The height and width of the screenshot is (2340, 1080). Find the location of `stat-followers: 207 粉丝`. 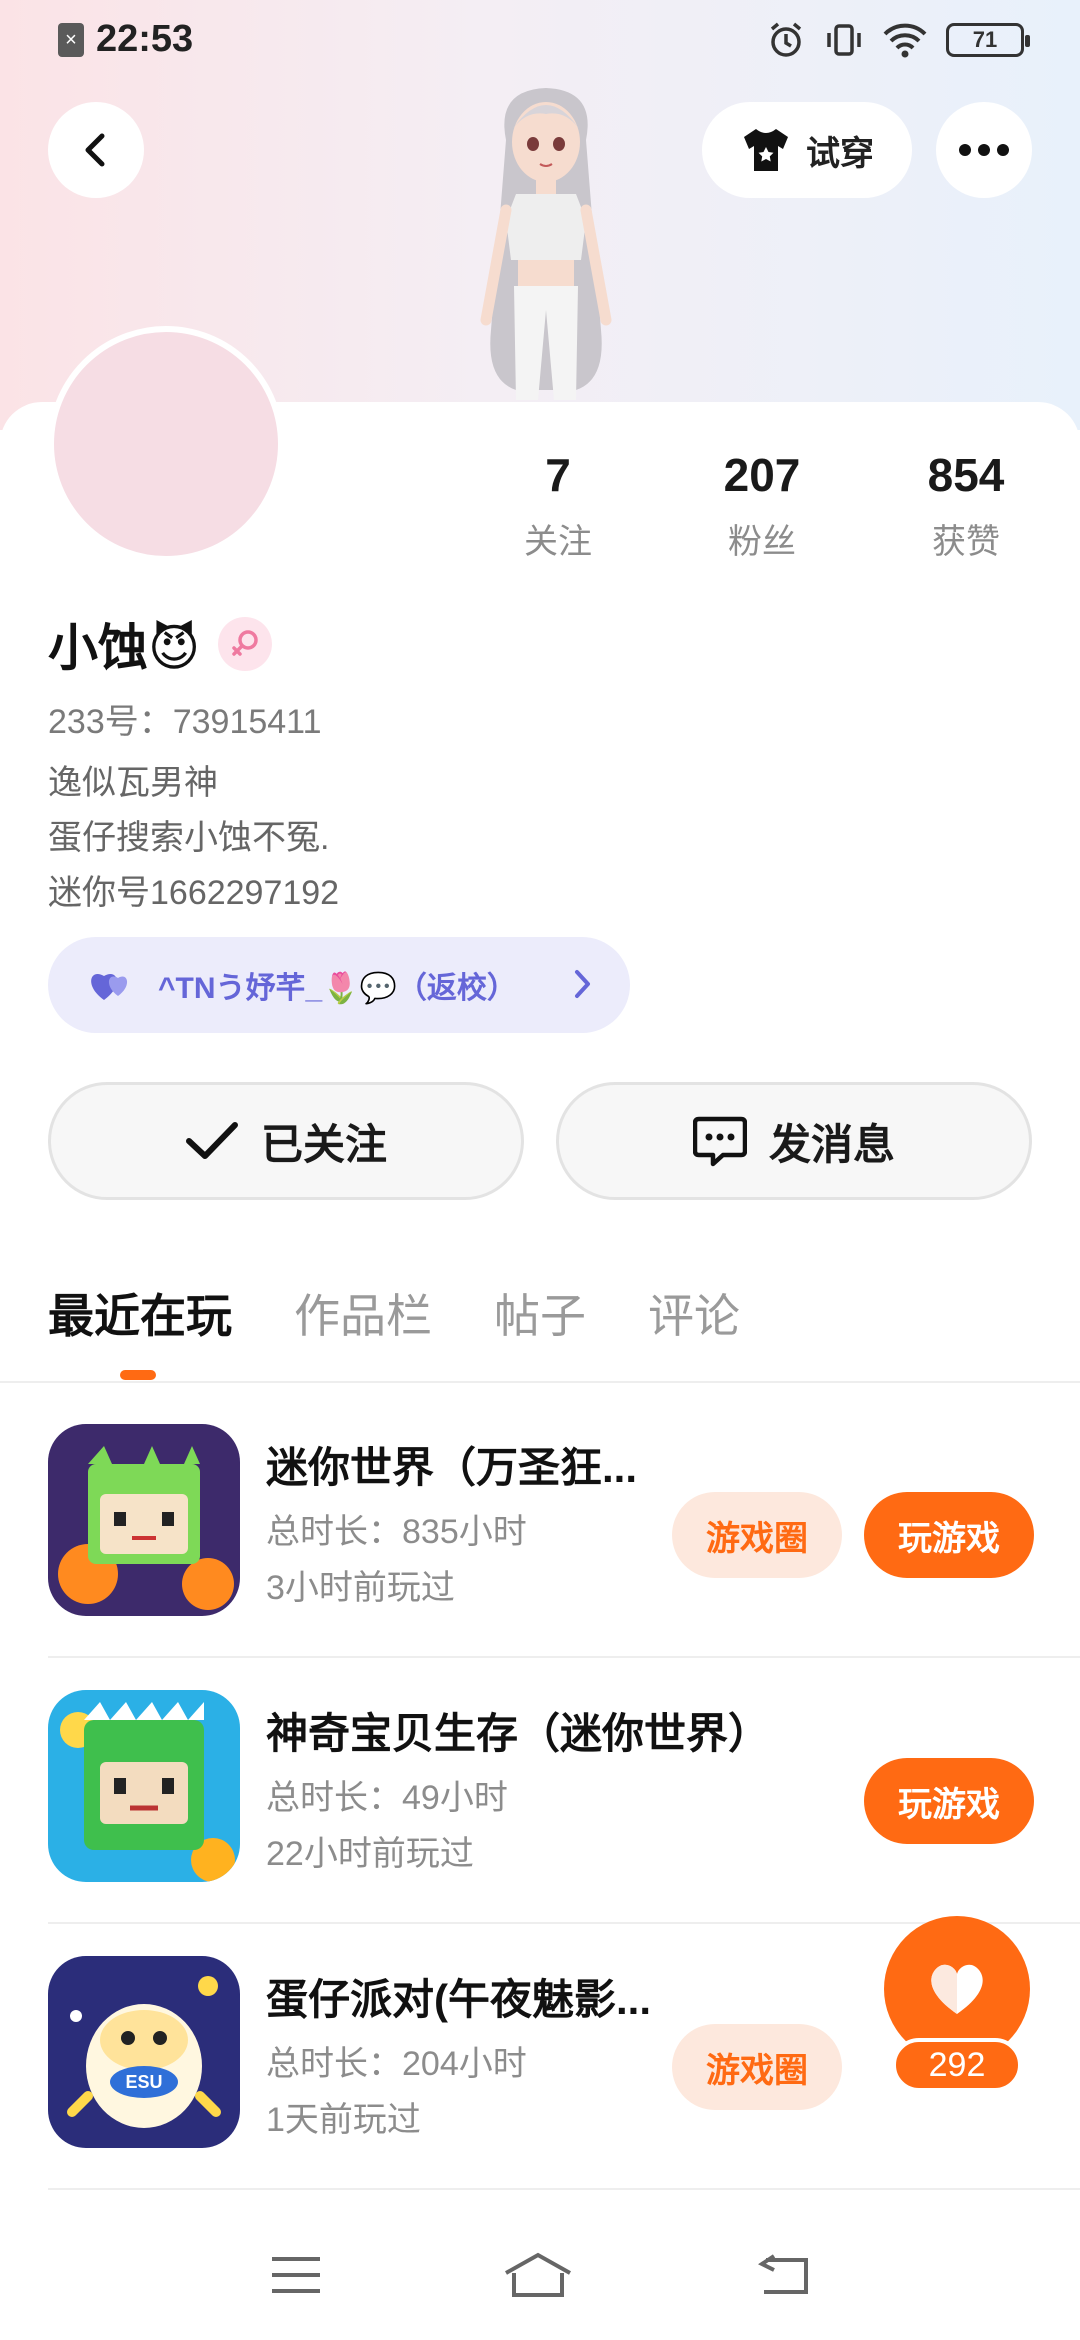

stat-followers: 207 粉丝 is located at coordinates (762, 505).